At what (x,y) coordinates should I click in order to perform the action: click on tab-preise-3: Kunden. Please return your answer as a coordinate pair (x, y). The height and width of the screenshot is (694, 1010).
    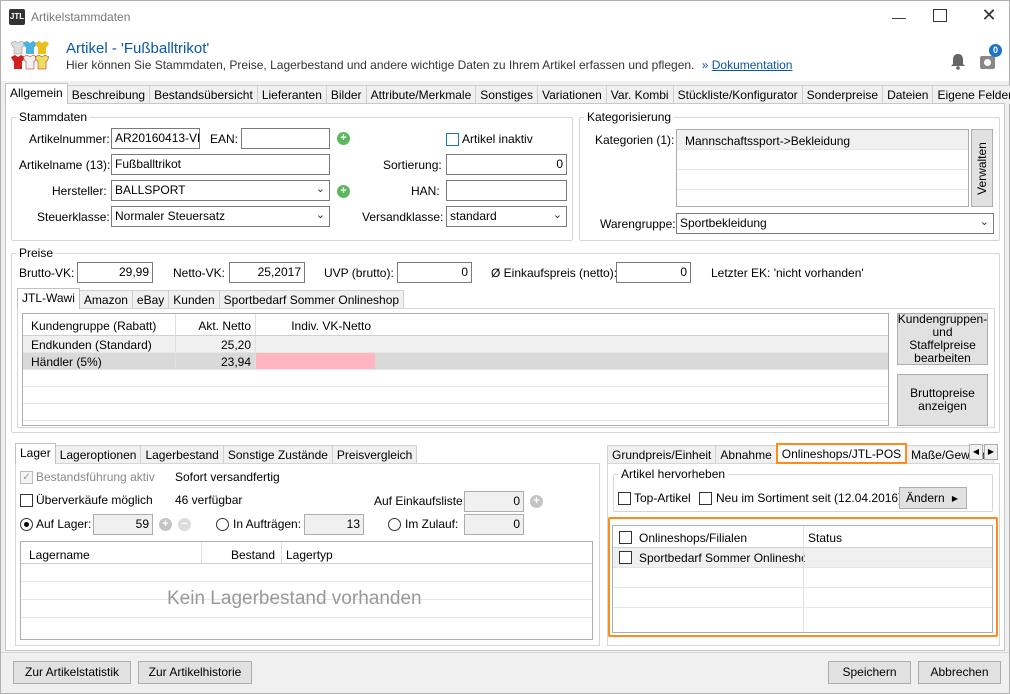
    Looking at the image, I should click on (194, 299).